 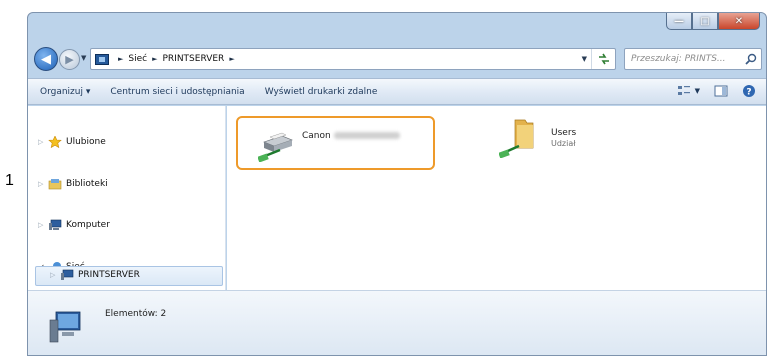 I want to click on back-button: ◀, so click(x=46, y=59).